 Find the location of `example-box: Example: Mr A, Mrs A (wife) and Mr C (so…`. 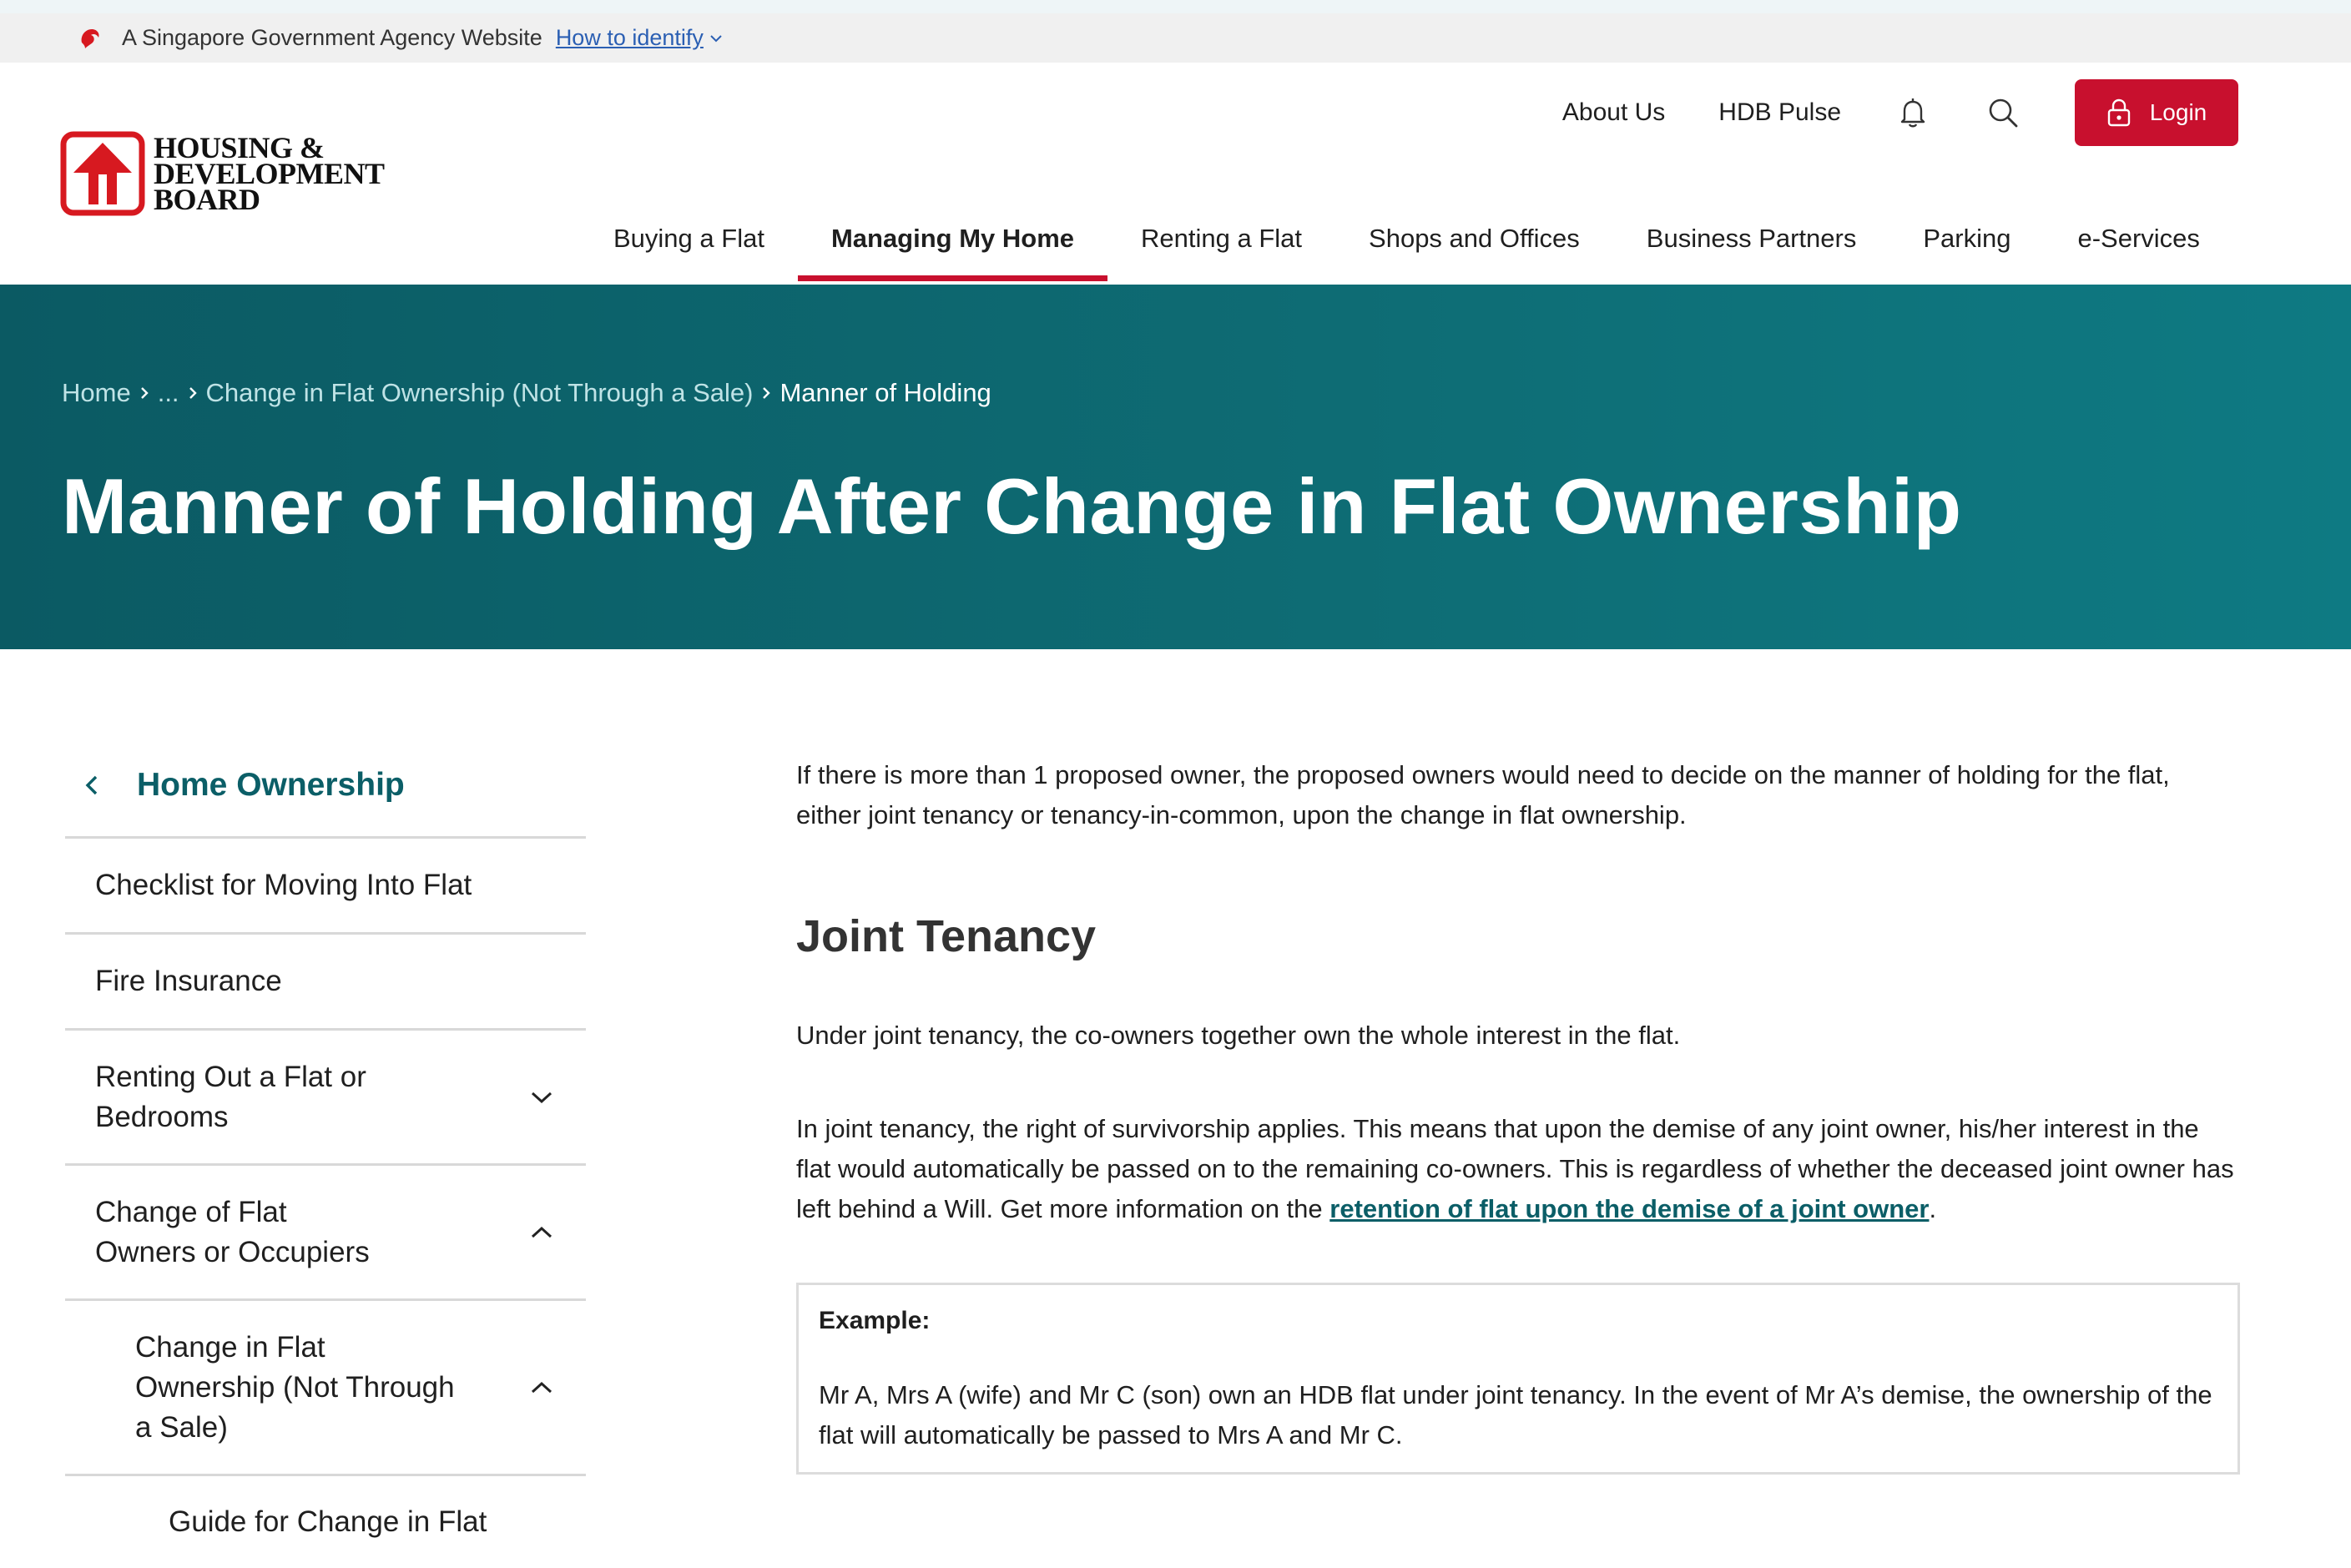

example-box: Example: Mr A, Mrs A (wife) and Mr C (so… is located at coordinates (1518, 1379).